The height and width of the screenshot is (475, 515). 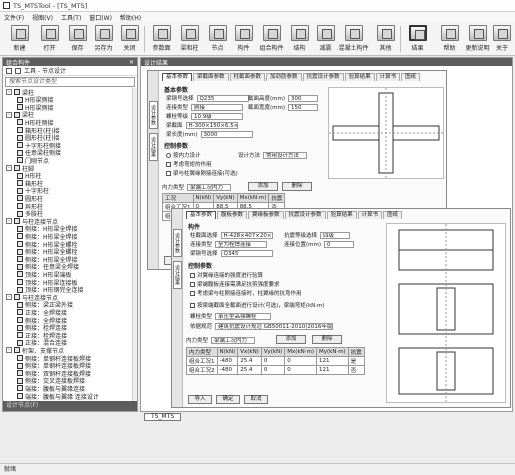 What do you see at coordinates (325, 39) in the screenshot?
I see `damping-button: 减震` at bounding box center [325, 39].